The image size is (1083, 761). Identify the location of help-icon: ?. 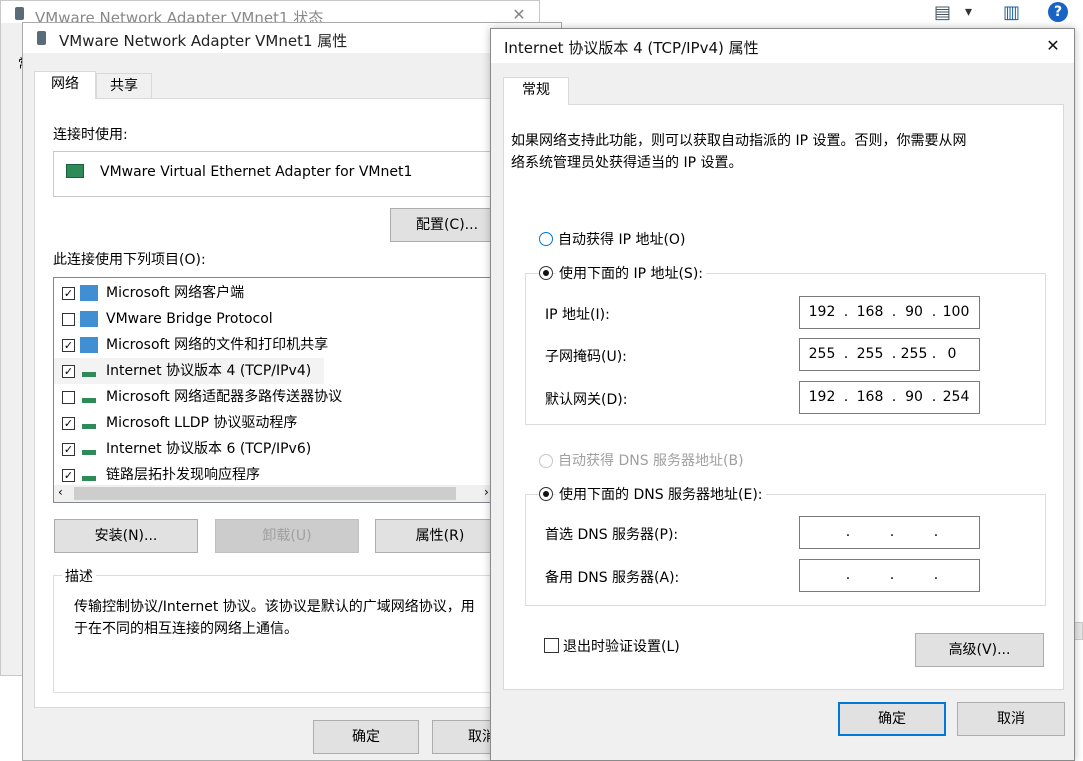
(1058, 12).